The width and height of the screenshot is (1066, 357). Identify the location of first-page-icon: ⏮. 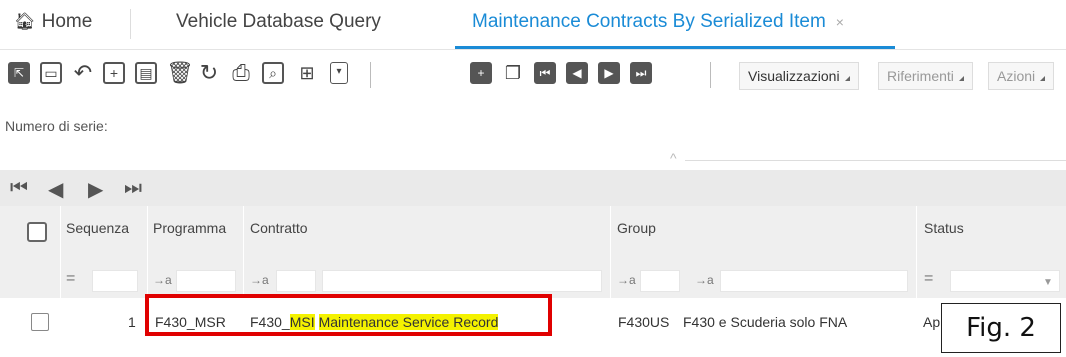
(19, 188).